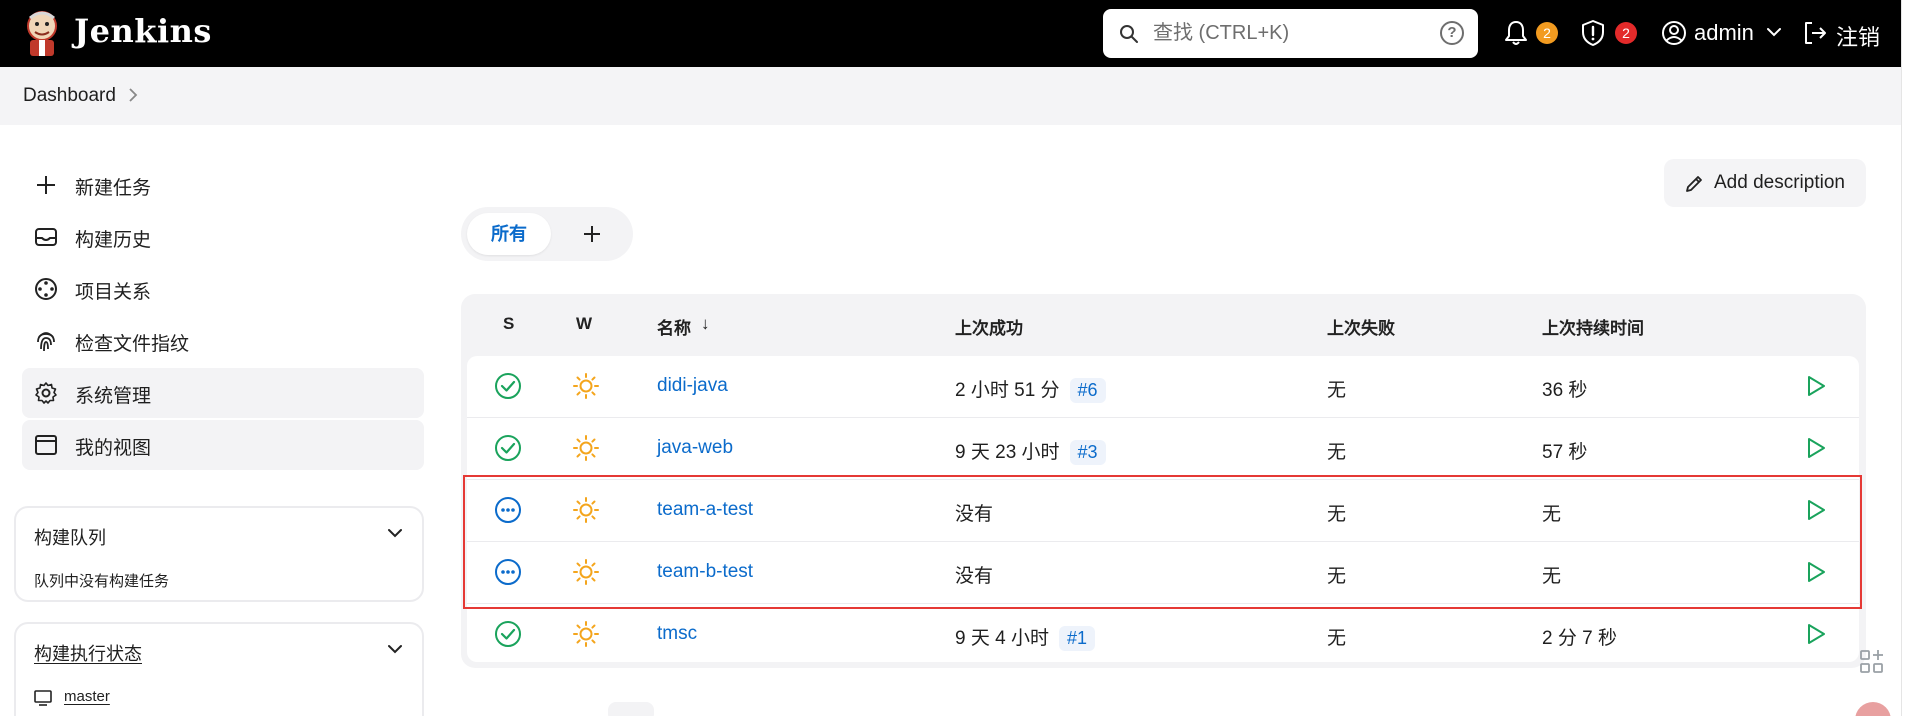  I want to click on job-name-link: team-b-test, so click(705, 572).